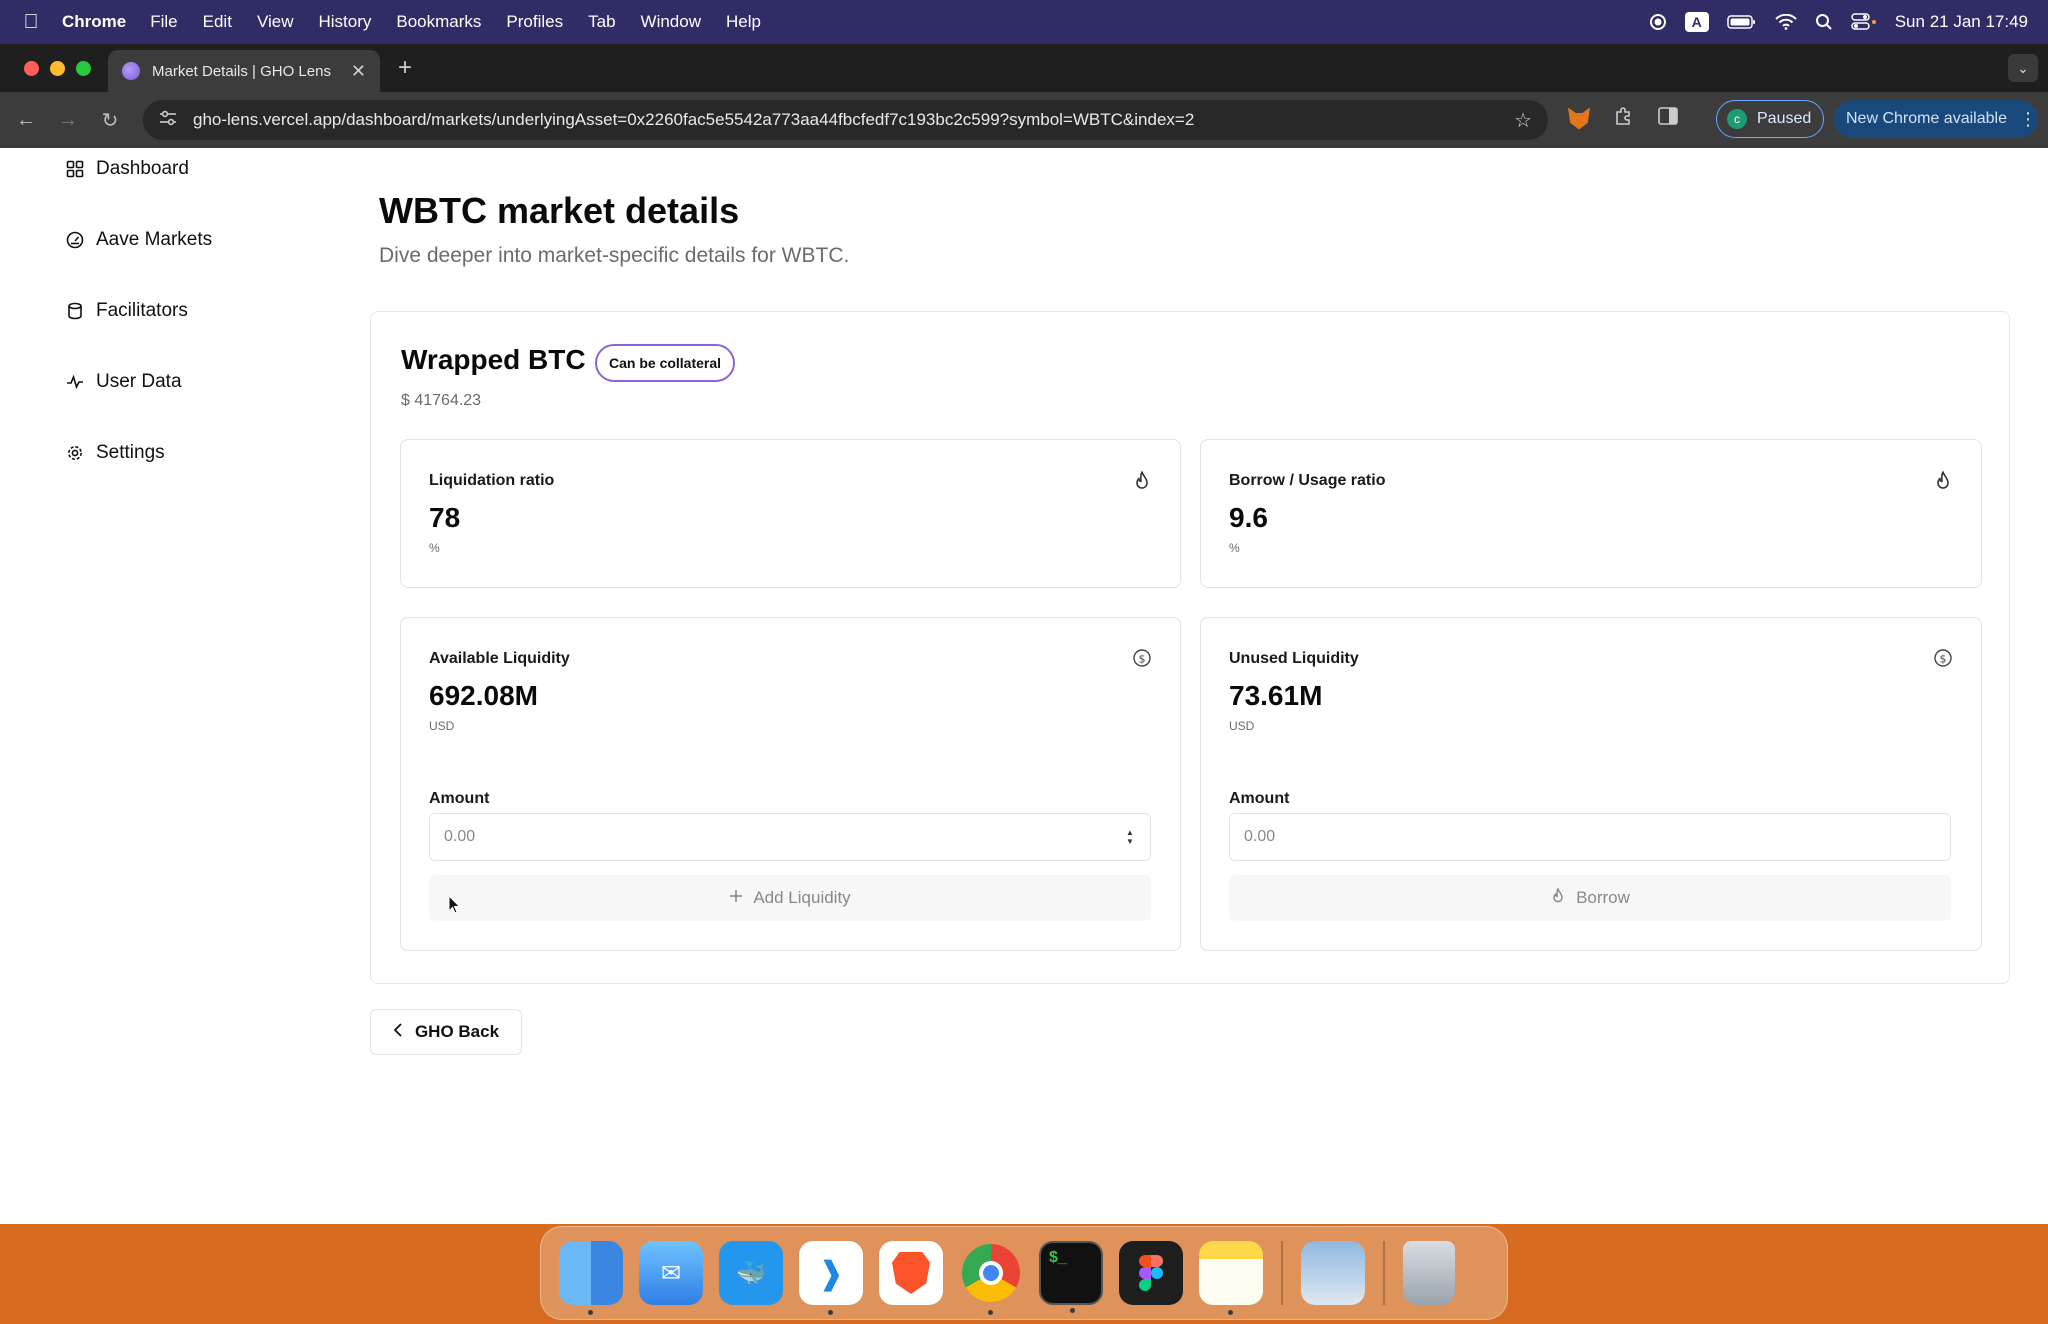 This screenshot has width=2048, height=1324. Describe the element at coordinates (1333, 1273) in the screenshot. I see `preview-icon` at that location.